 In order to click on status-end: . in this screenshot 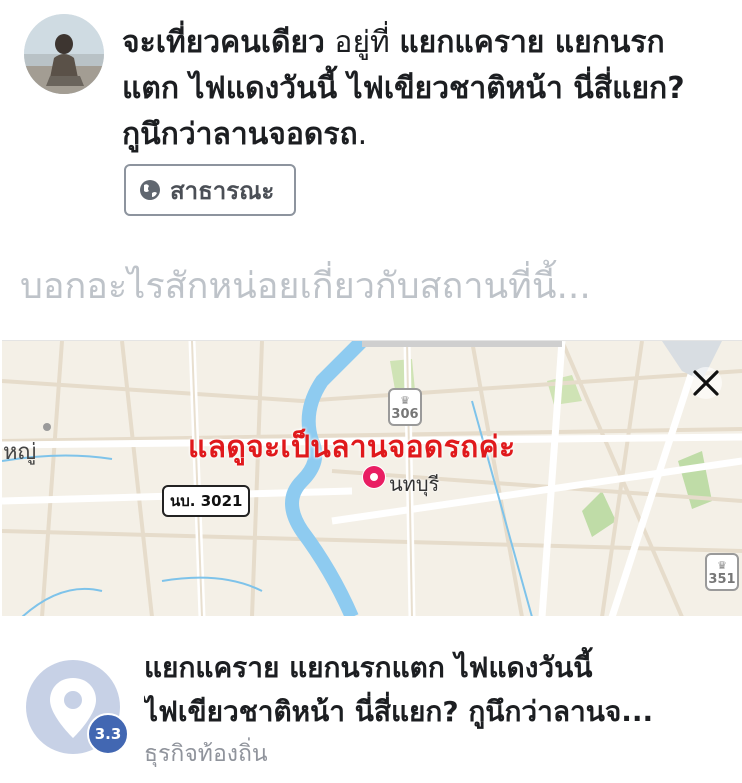, I will do `click(362, 134)`.